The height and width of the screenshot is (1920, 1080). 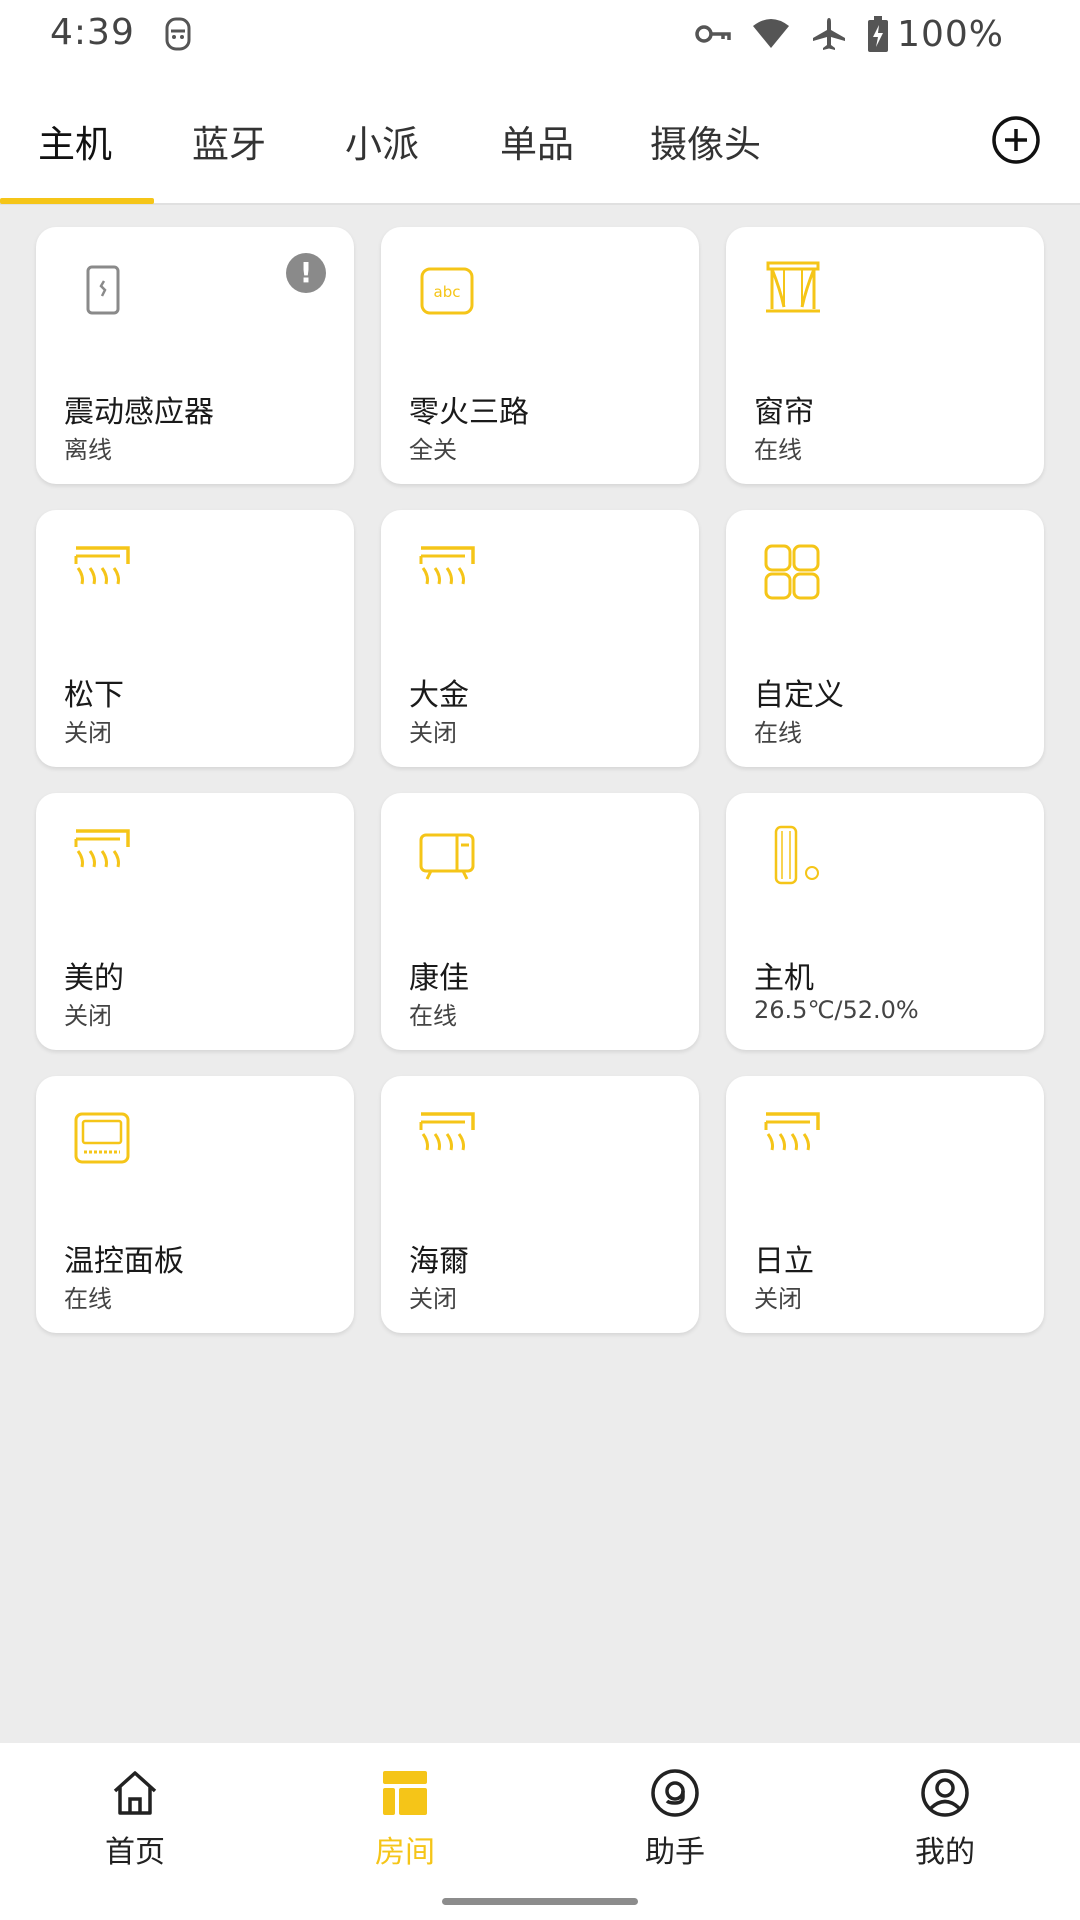 What do you see at coordinates (77, 201) in the screenshot?
I see `active-tab-indicator` at bounding box center [77, 201].